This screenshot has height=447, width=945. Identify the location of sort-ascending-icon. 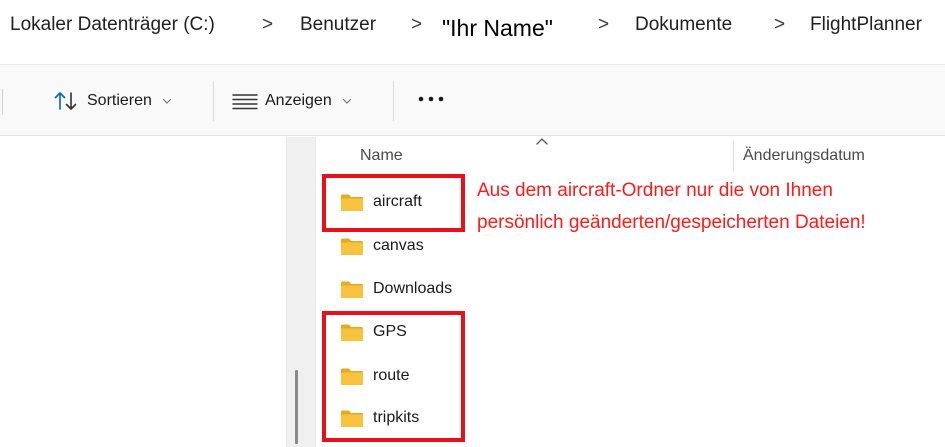
(542, 141).